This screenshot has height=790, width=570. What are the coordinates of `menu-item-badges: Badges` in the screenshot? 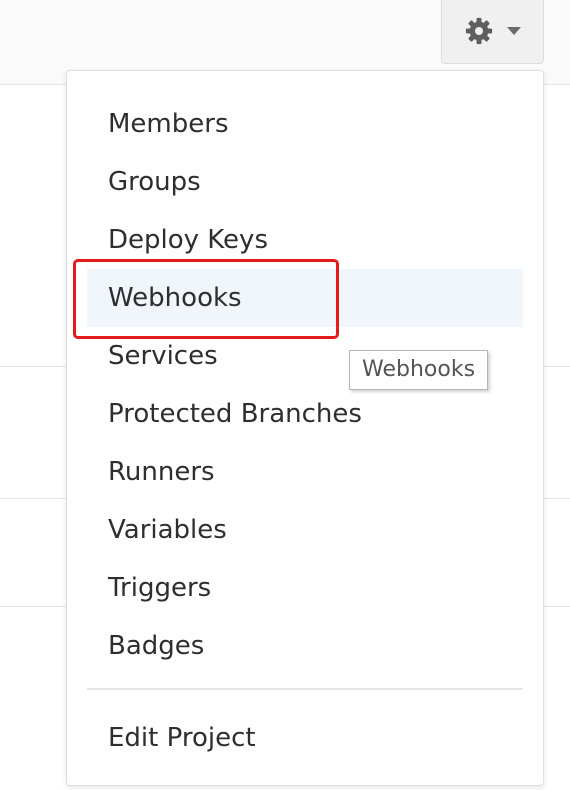 It's located at (305, 646).